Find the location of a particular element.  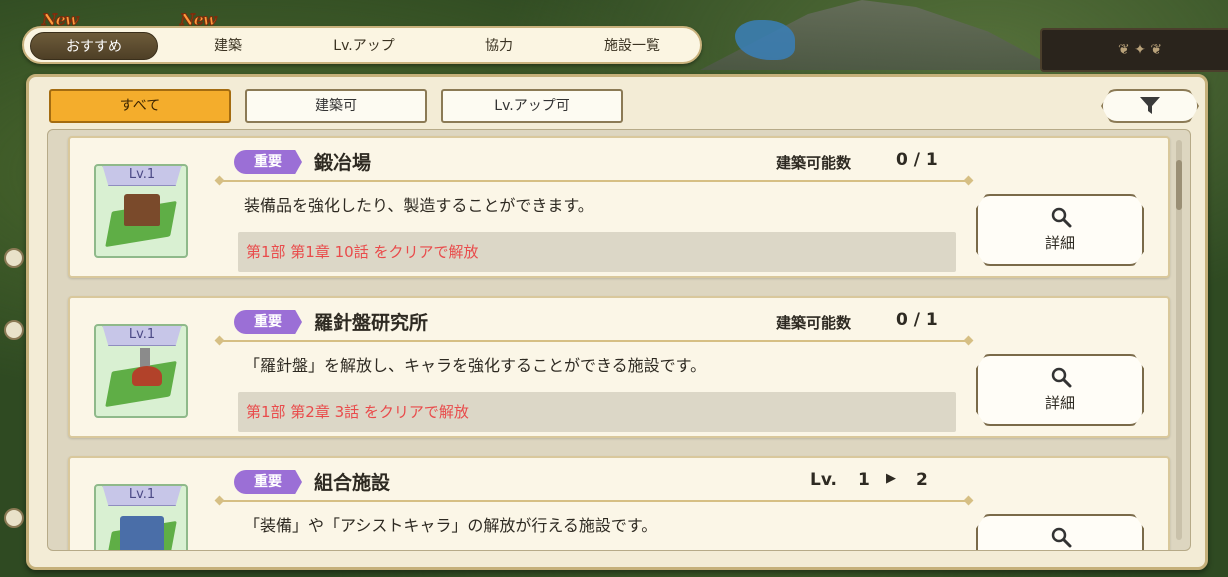

facility-name: 羅針盤研究所 is located at coordinates (371, 323).